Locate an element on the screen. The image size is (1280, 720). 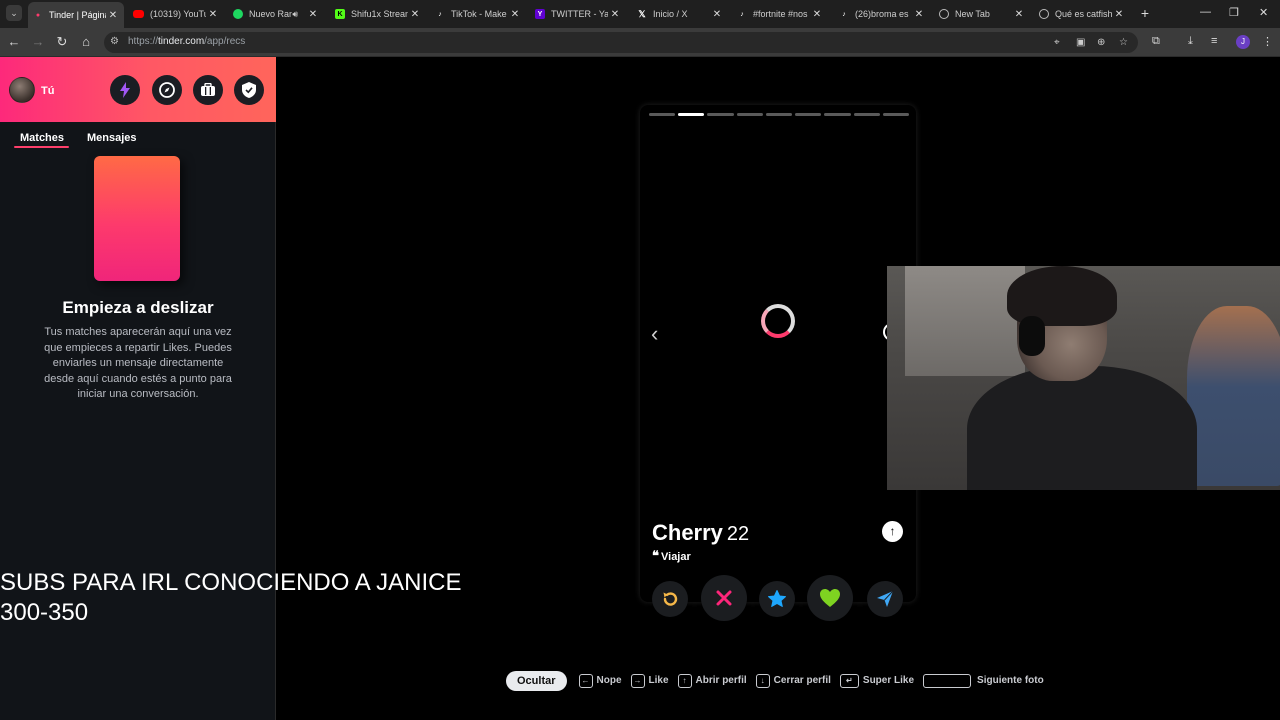
kick-icon: K is located at coordinates (340, 14).